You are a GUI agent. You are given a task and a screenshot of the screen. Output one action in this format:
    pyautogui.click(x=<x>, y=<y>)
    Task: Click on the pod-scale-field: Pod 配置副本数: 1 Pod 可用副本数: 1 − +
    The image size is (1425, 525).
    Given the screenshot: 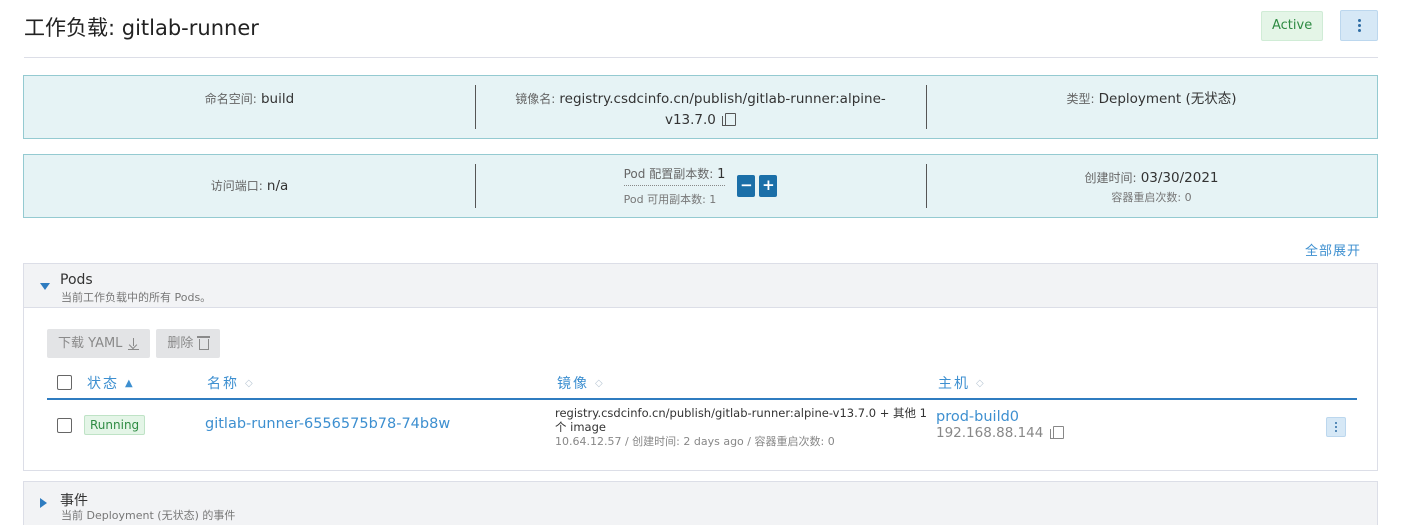 What is the action you would take?
    pyautogui.click(x=700, y=186)
    